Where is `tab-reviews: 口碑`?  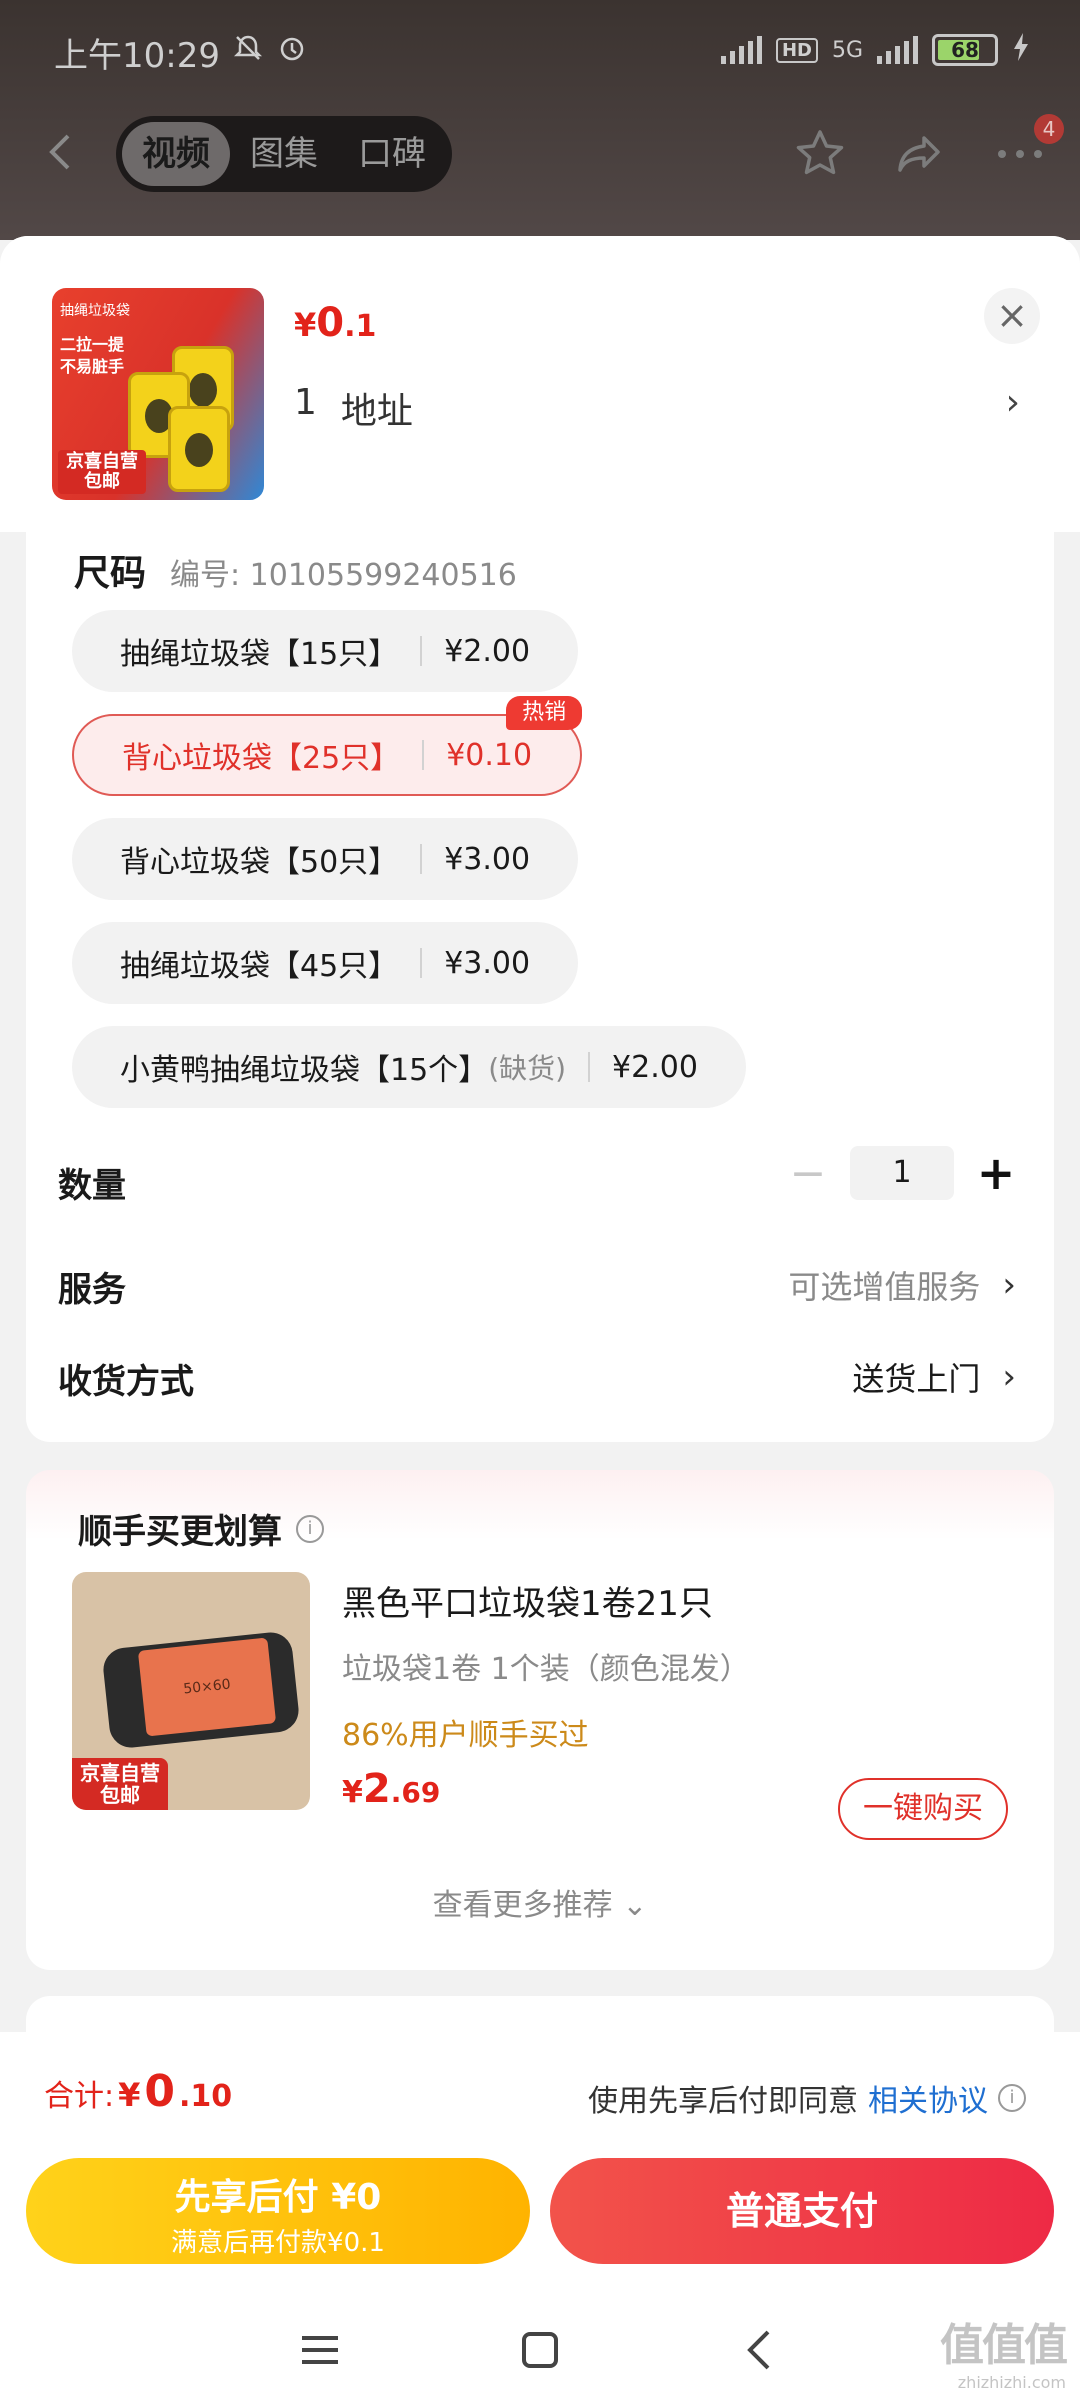
tab-reviews: 口碑 is located at coordinates (392, 154).